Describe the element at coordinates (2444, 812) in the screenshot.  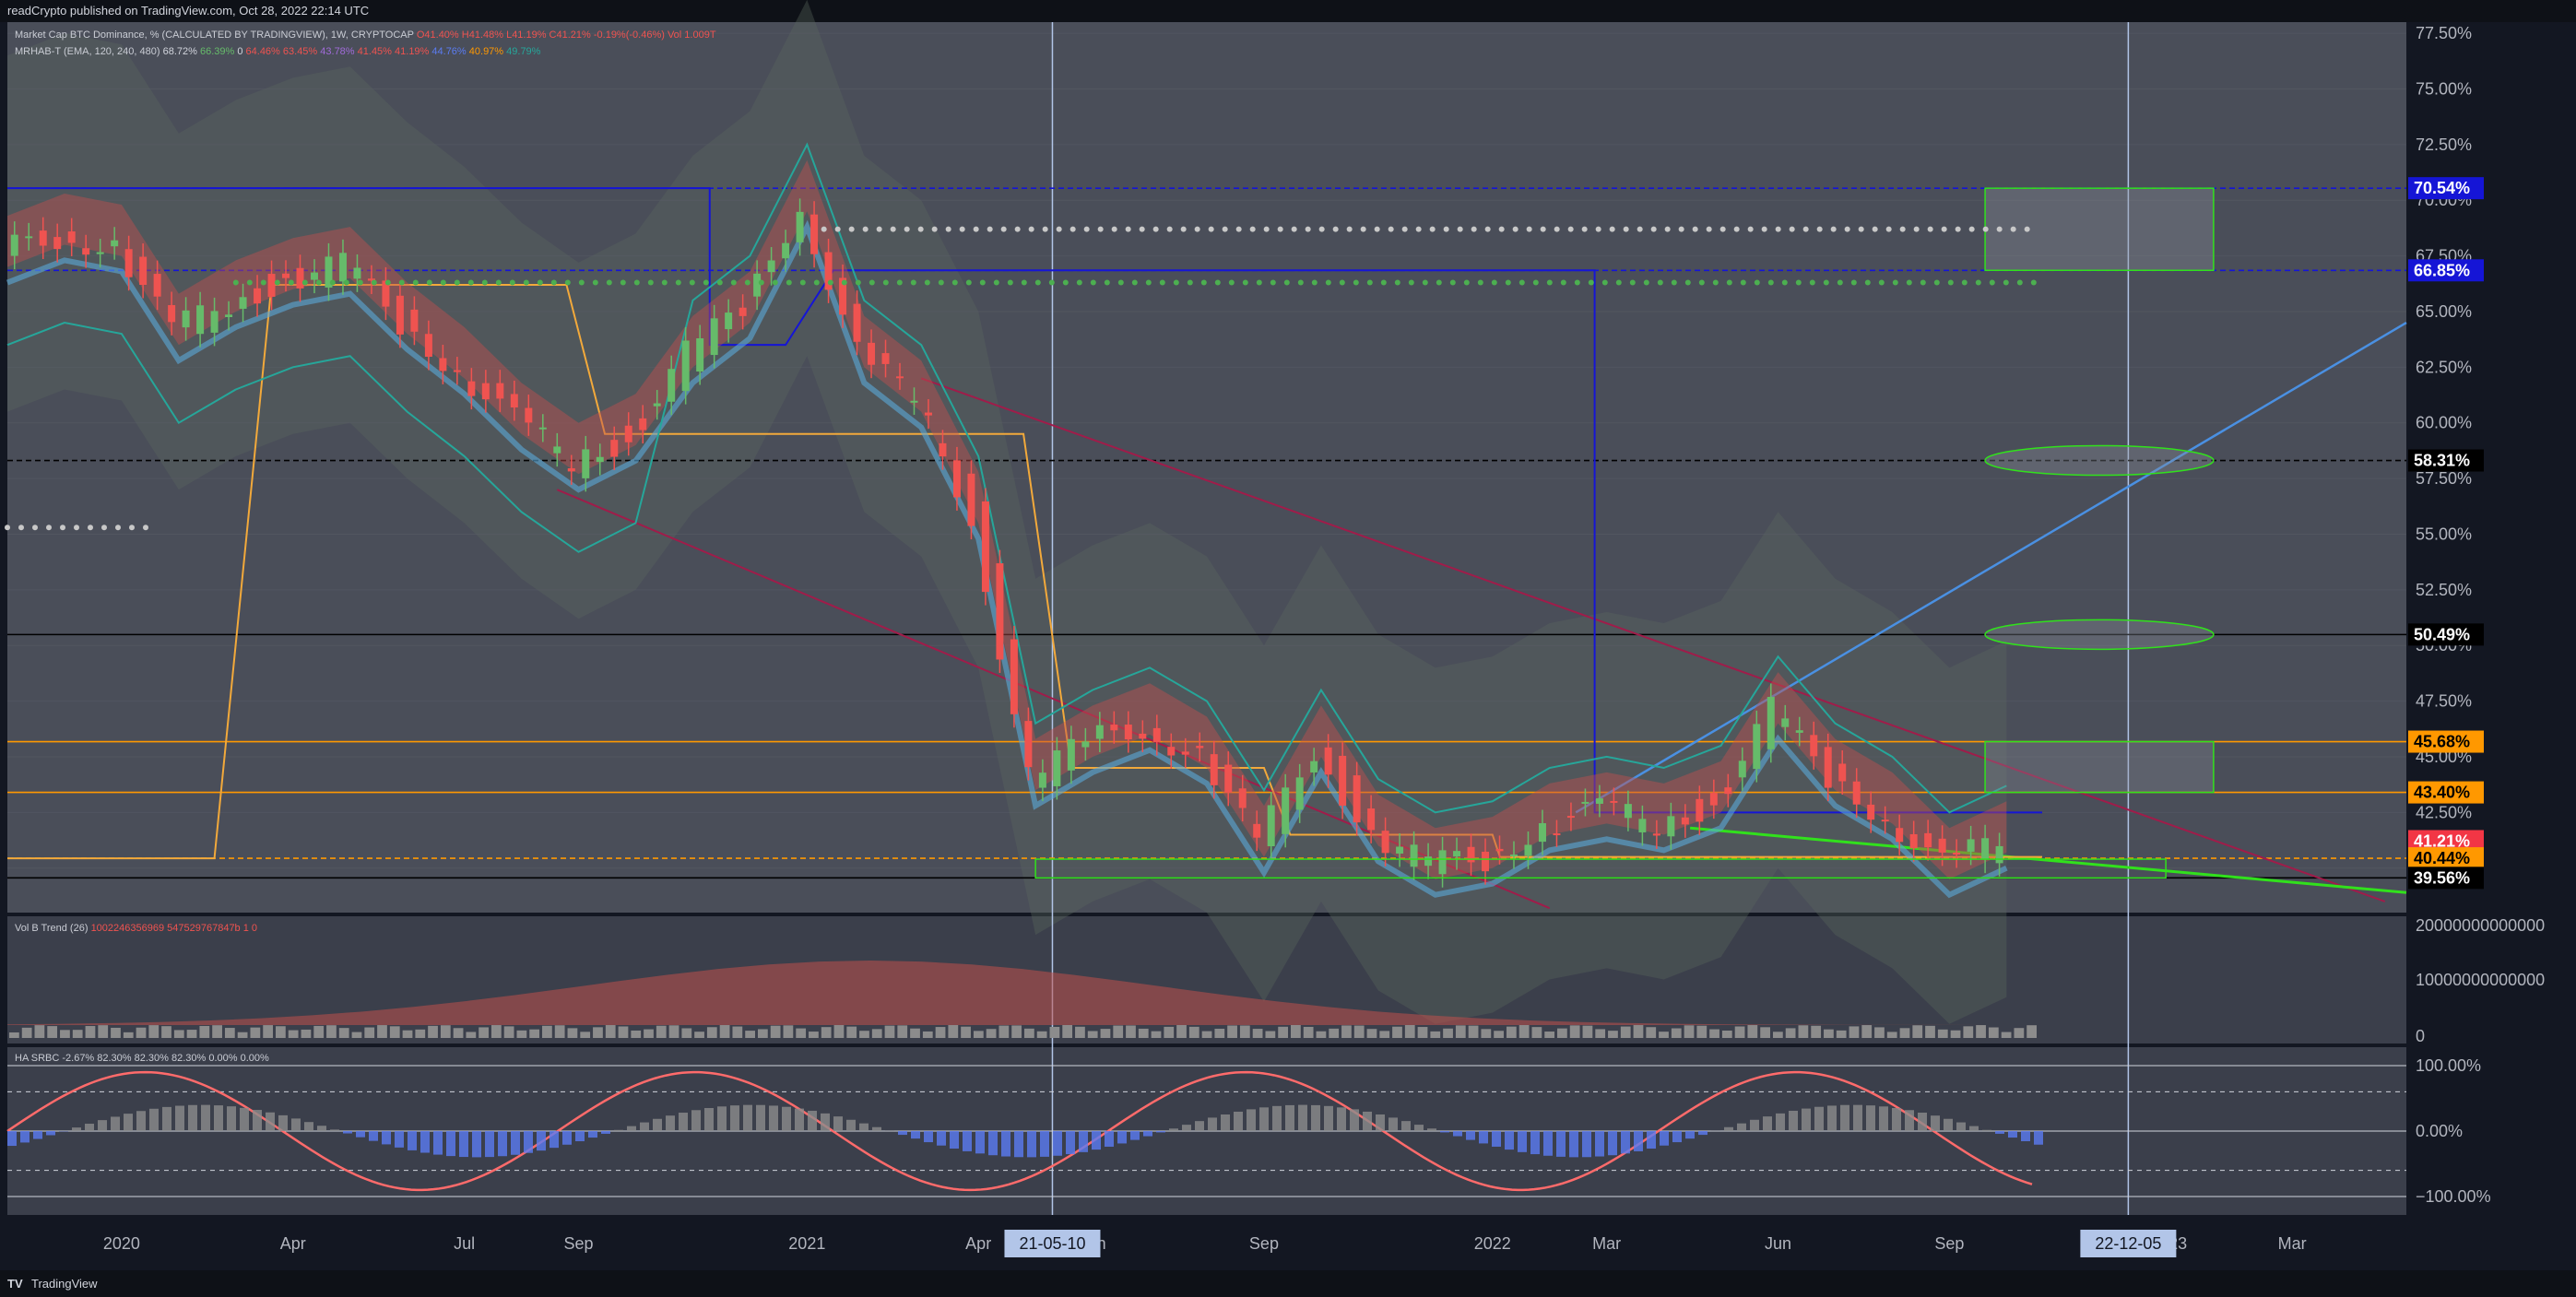
I see `price-tick-label: 42.50%` at that location.